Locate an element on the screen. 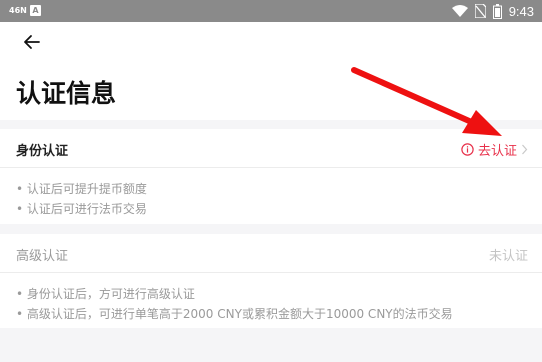  advanced-verification-row: 高级认证 未认证 is located at coordinates (271, 253).